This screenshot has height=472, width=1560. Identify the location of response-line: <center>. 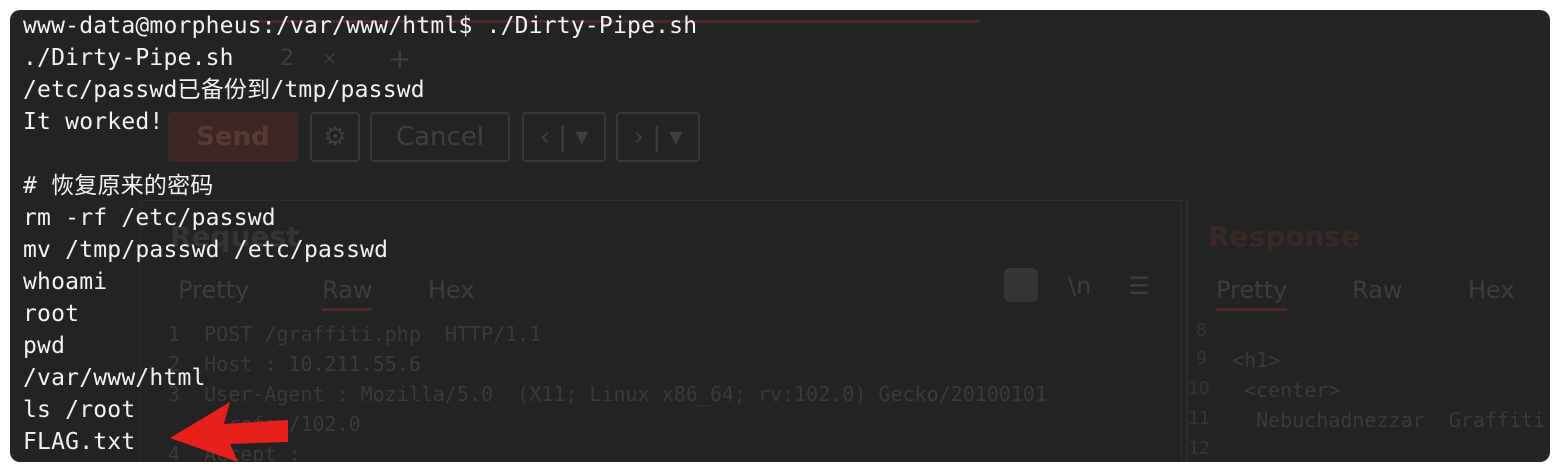
(1286, 390).